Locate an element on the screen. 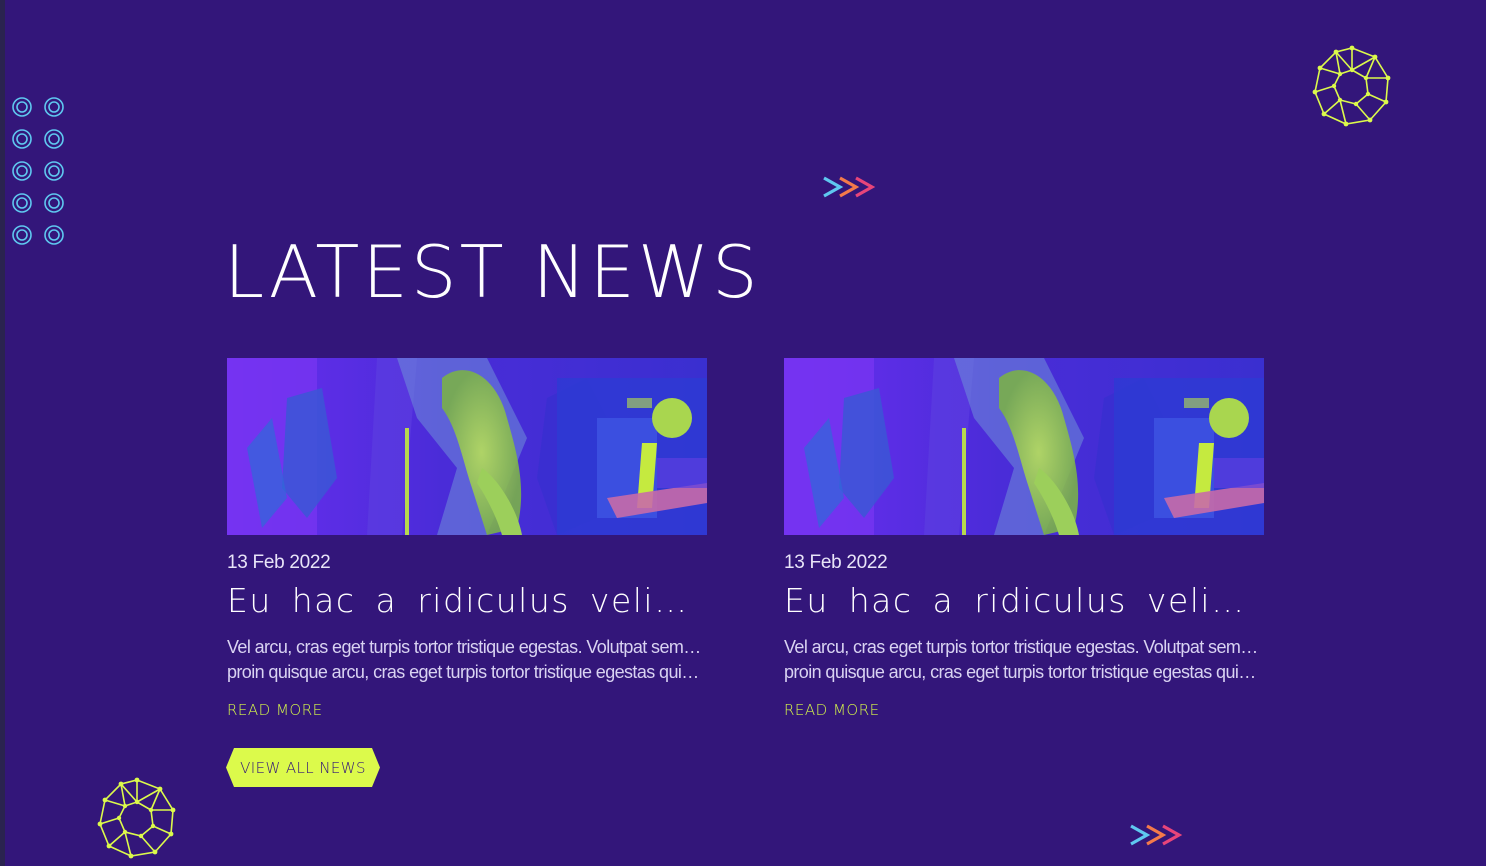 The height and width of the screenshot is (866, 1486). view-all-news-button: VIEW ALL NEWS is located at coordinates (303, 767).